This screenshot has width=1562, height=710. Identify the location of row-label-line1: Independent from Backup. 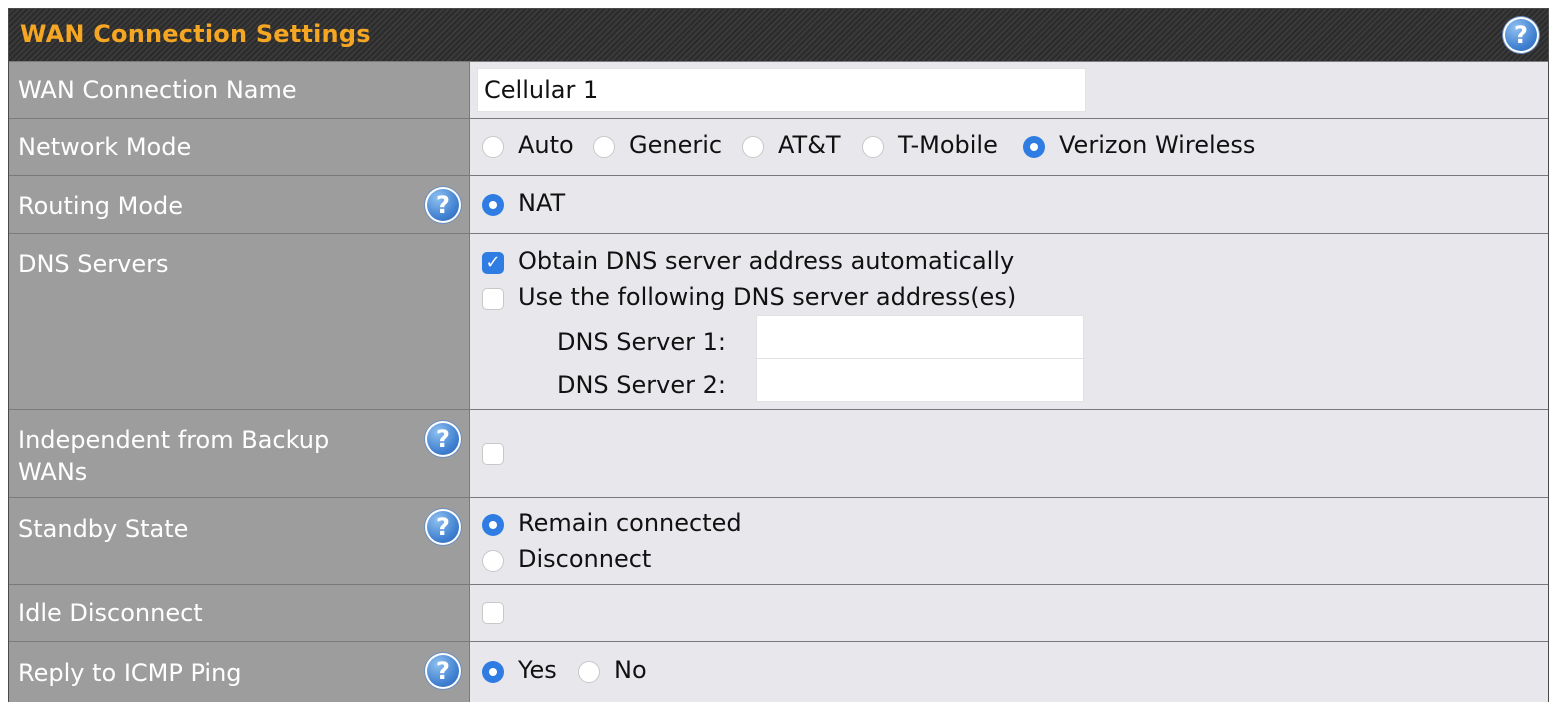
(174, 440).